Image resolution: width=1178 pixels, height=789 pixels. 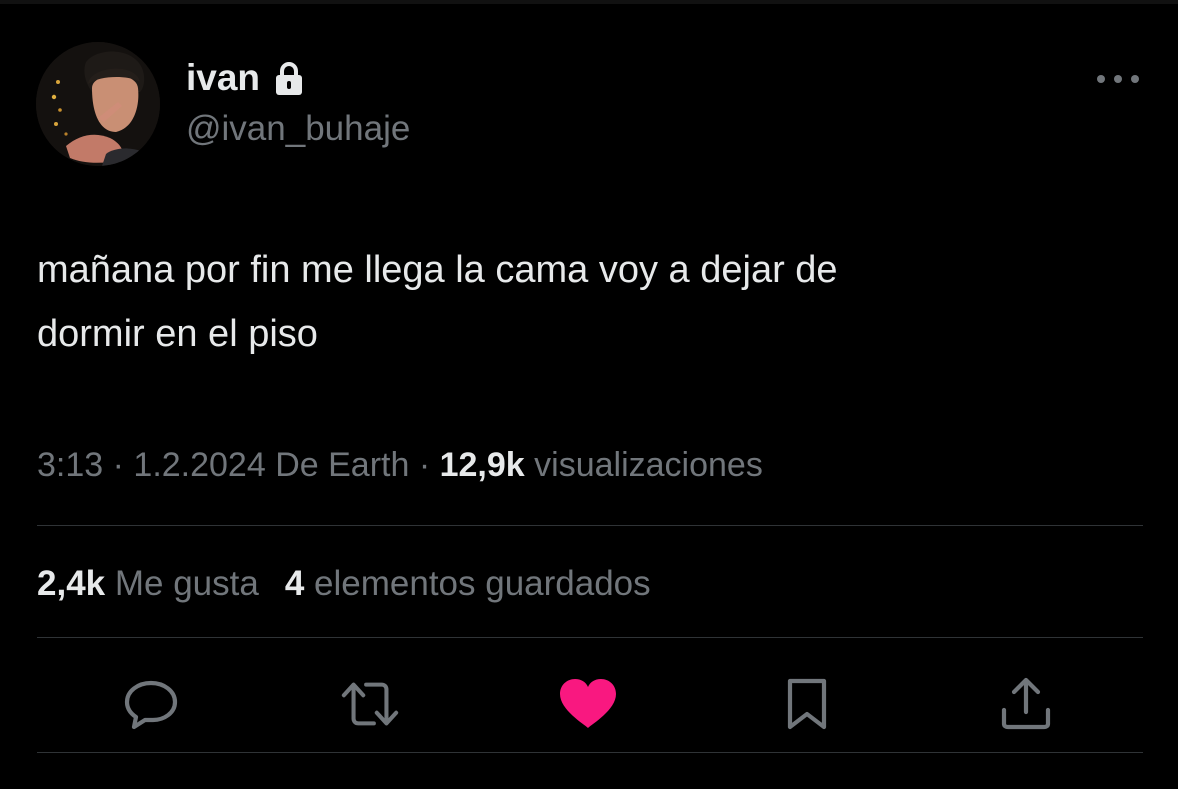 I want to click on lock-icon, so click(x=289, y=78).